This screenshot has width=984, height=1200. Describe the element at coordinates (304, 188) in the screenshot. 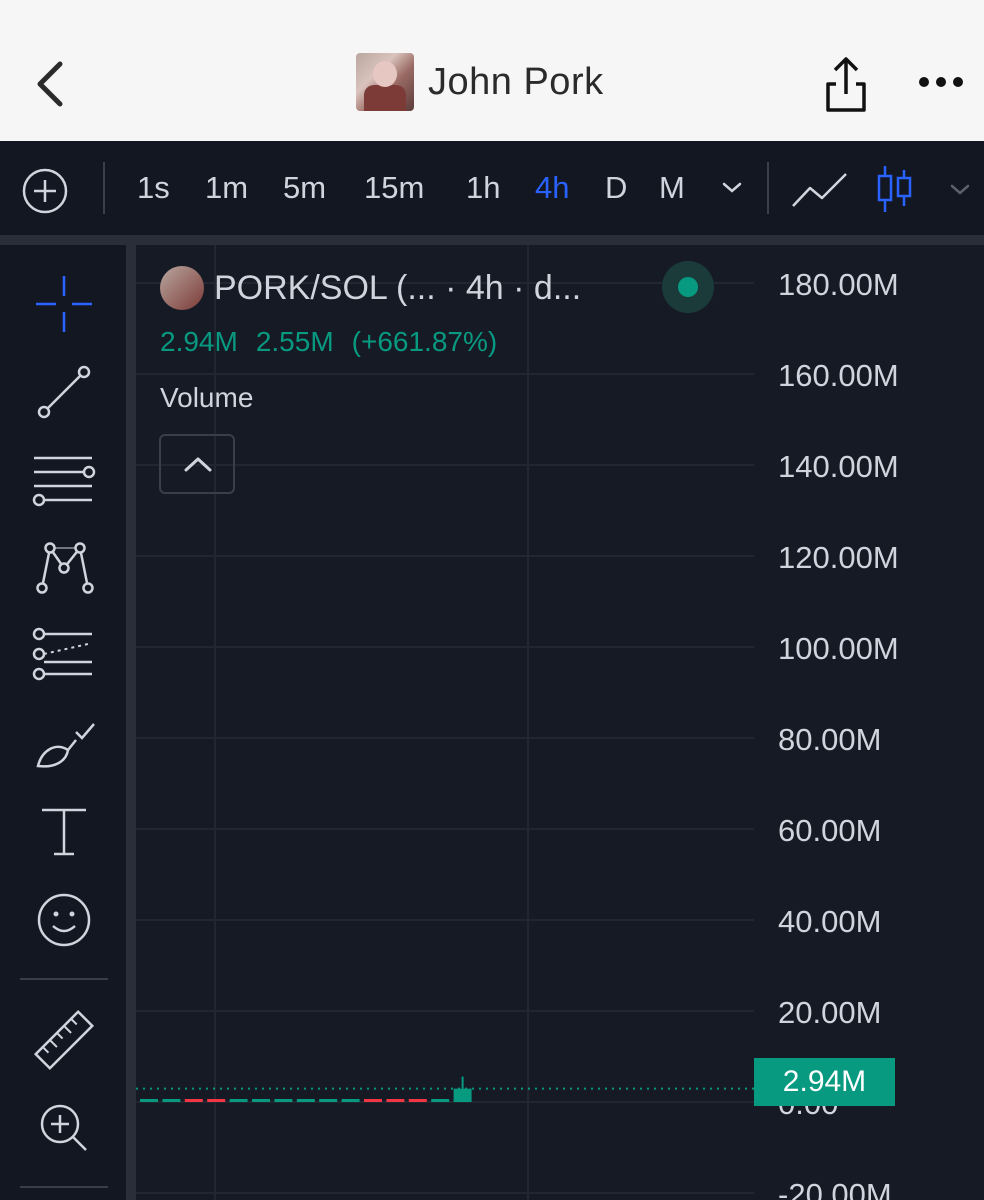

I see `timeframe-5m: 5m` at that location.